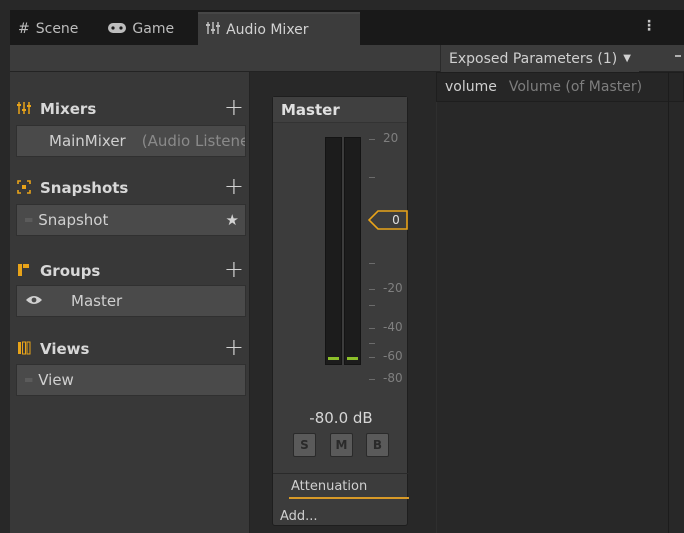 The width and height of the screenshot is (684, 533). Describe the element at coordinates (349, 489) in the screenshot. I see `attenuation-effect: Attenuation` at that location.